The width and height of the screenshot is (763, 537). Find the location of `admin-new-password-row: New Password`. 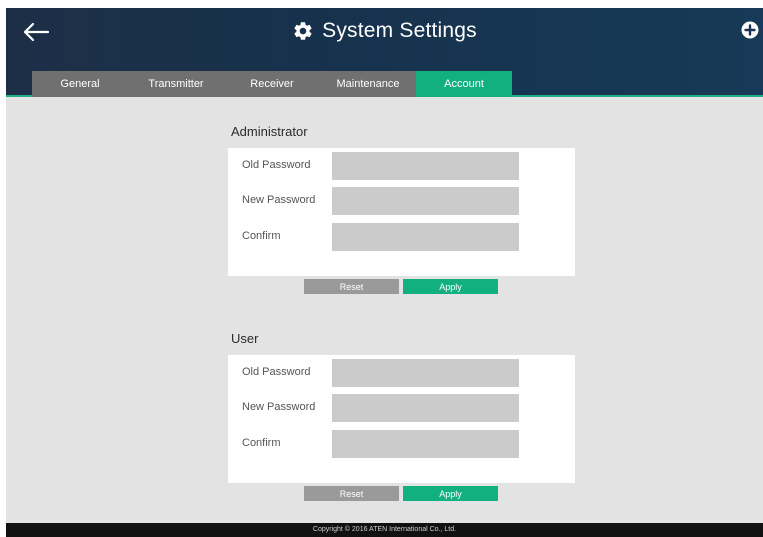

admin-new-password-row: New Password is located at coordinates (401, 201).